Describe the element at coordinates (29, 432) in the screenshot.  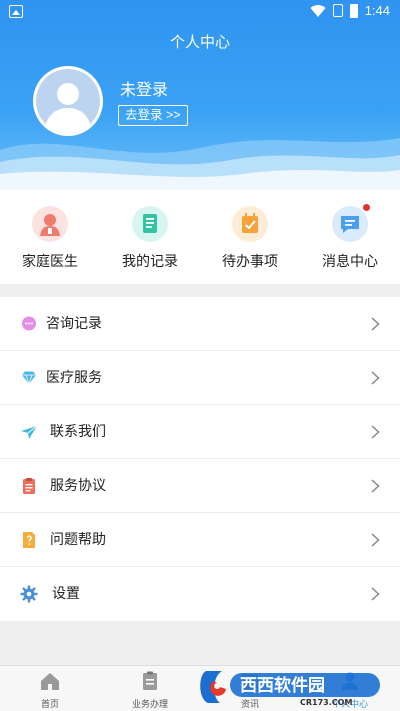
I see `paper-plane-icon` at that location.